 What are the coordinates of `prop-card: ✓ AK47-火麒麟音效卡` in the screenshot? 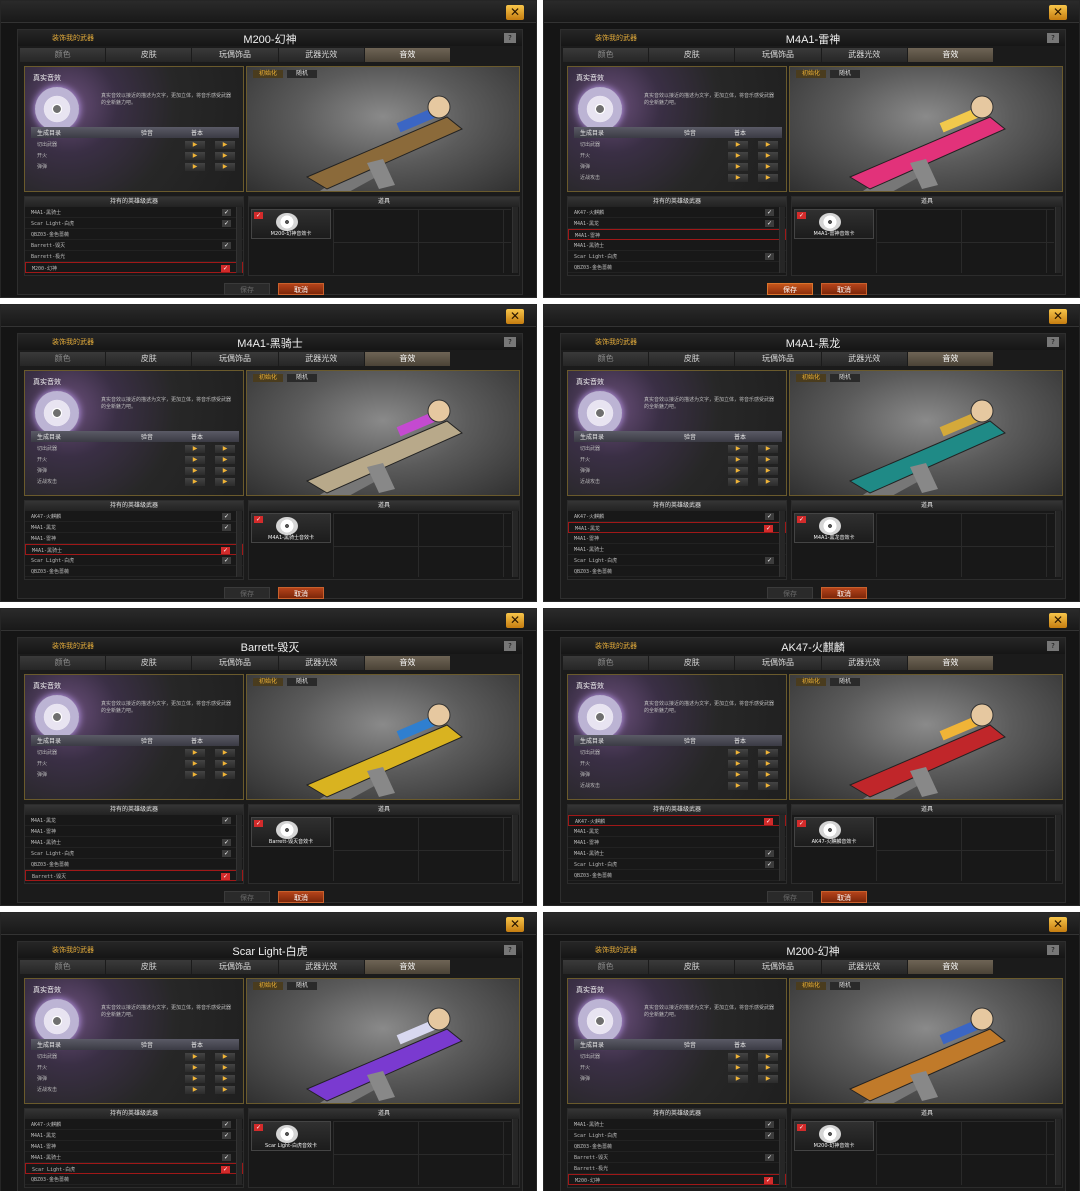 It's located at (834, 832).